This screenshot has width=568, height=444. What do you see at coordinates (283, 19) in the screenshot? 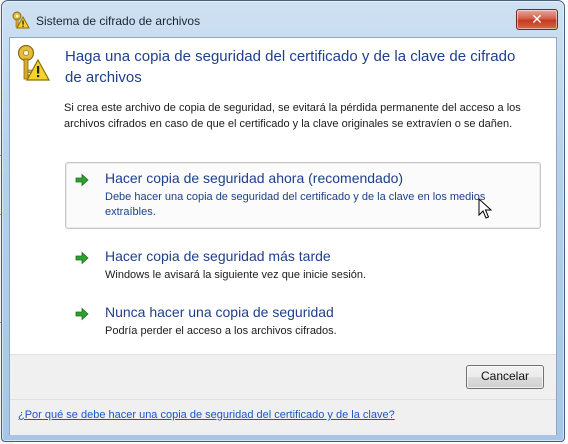
I see `title-bar: Sistema de cifrado de archivos ✕` at bounding box center [283, 19].